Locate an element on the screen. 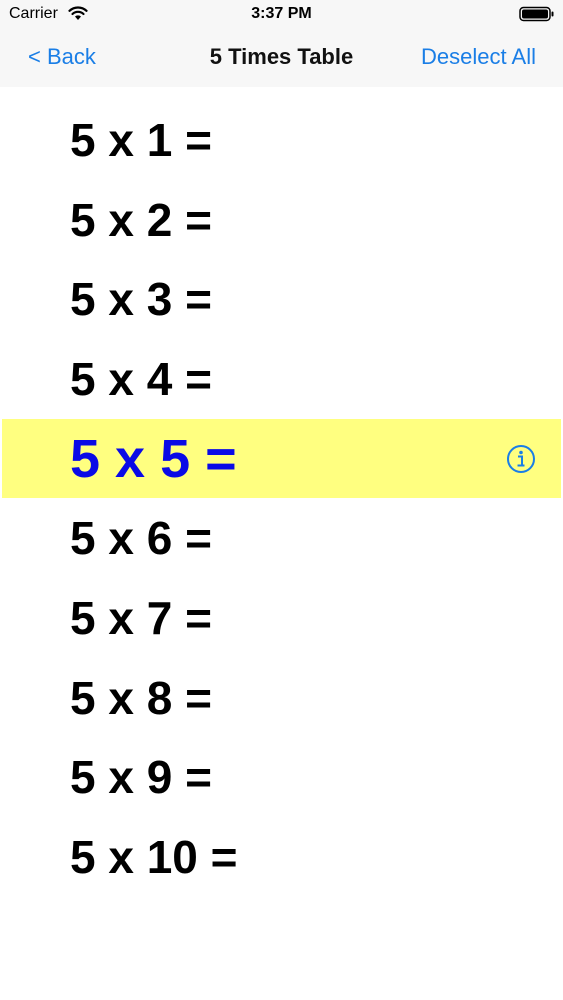 Image resolution: width=563 pixels, height=1000 pixels. status-time: 3:37 PM is located at coordinates (281, 13).